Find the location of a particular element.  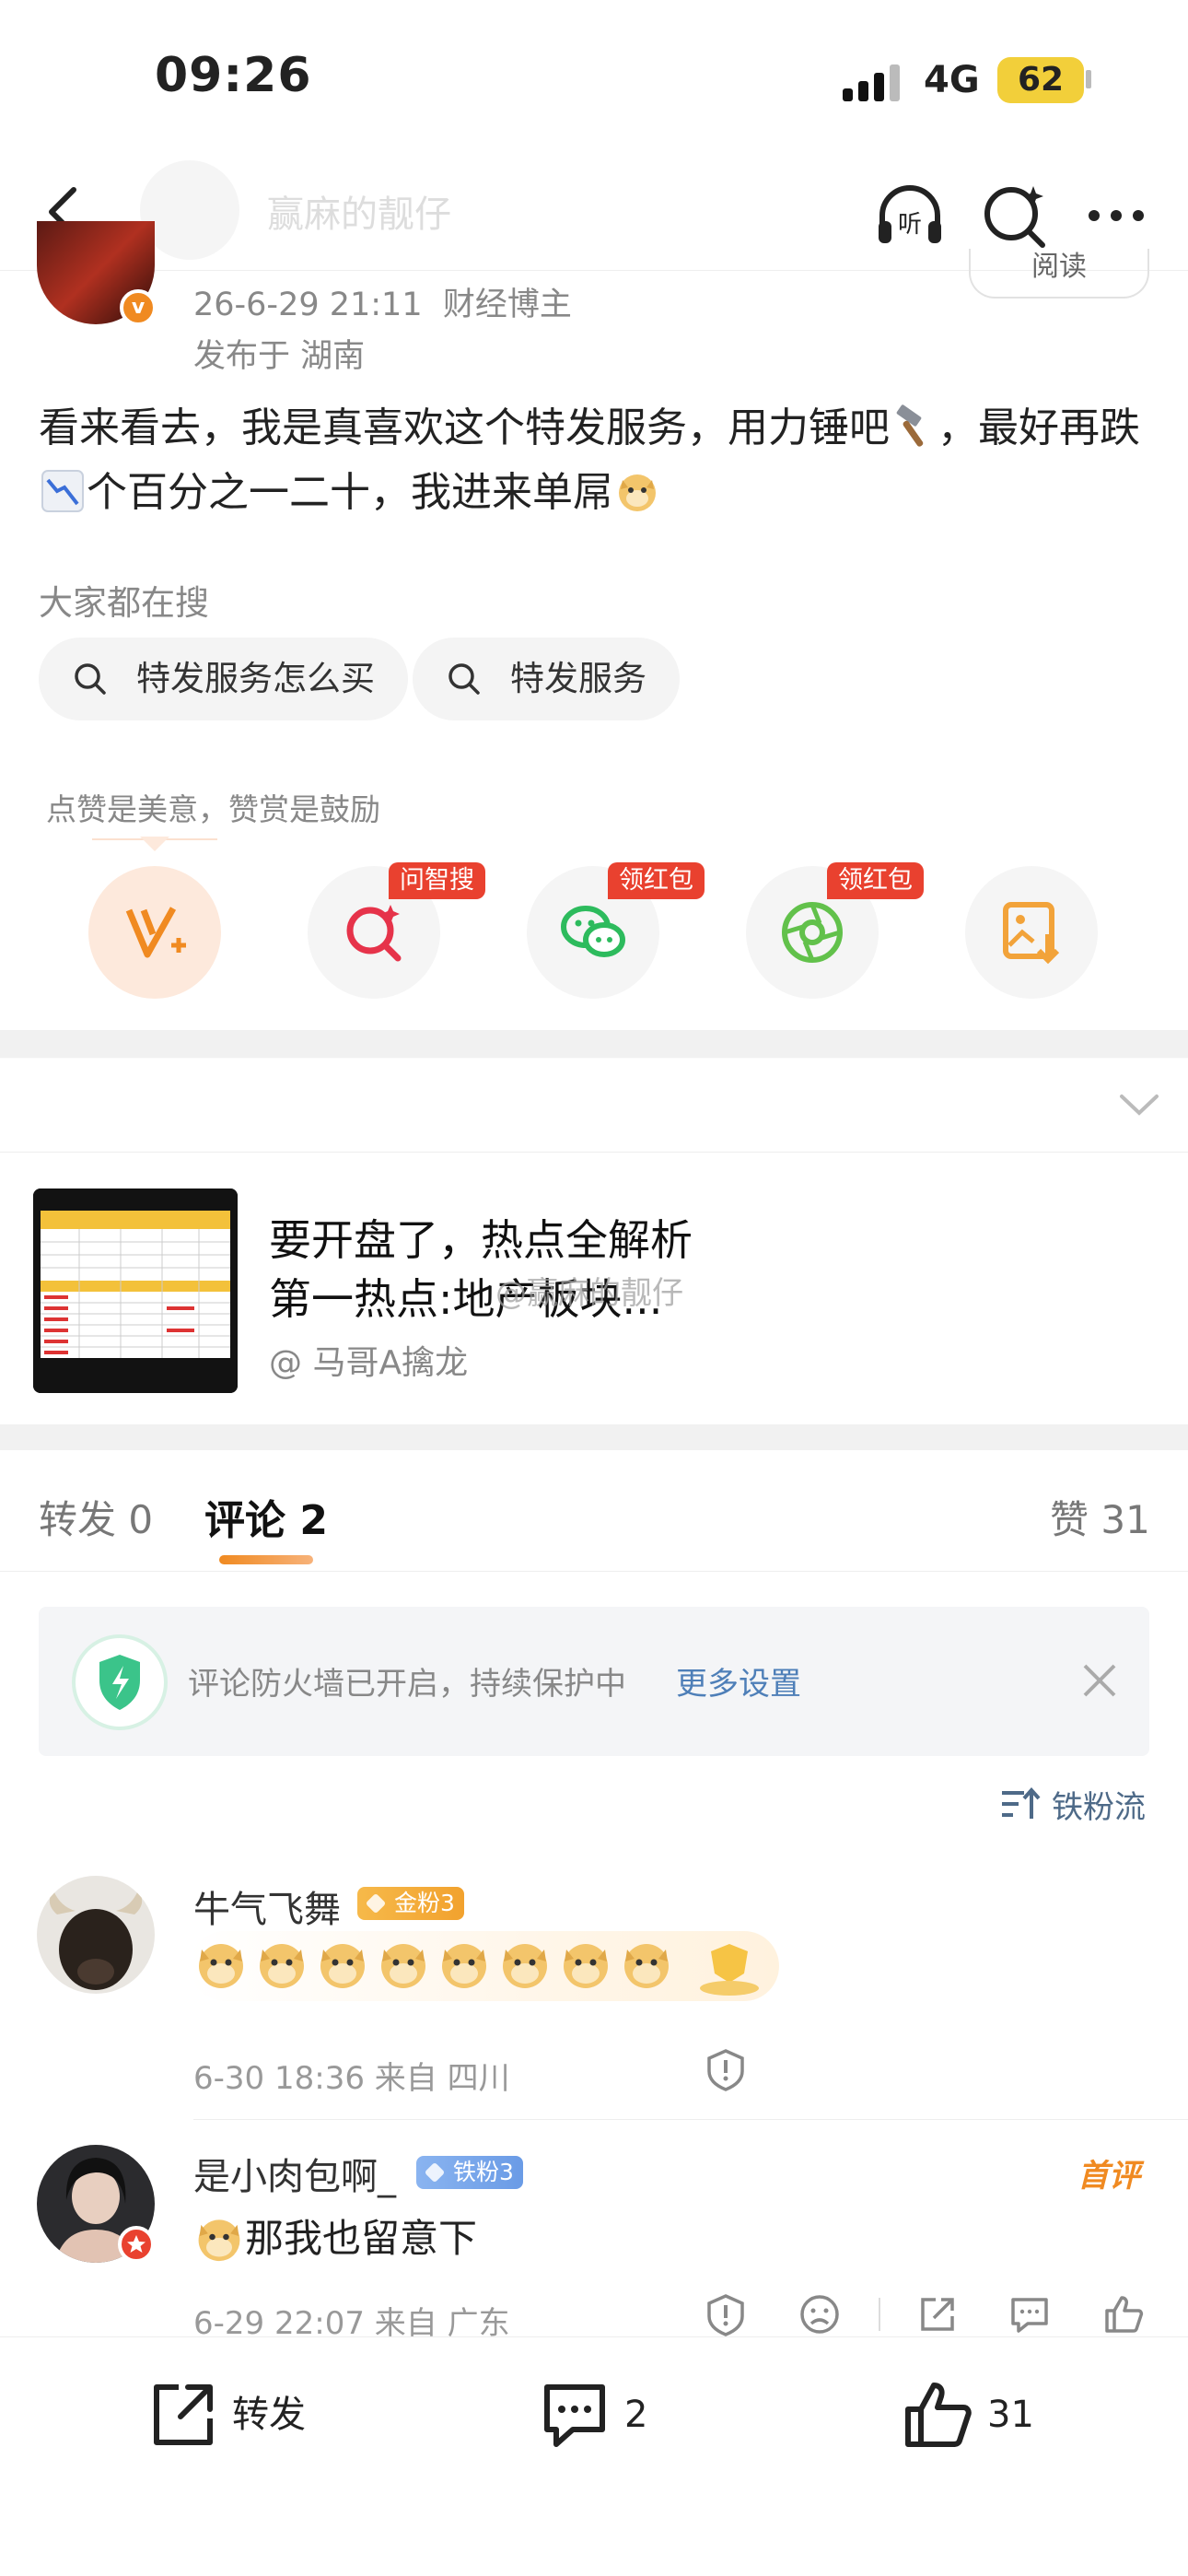

trending-search-title: 大家都在搜 is located at coordinates (124, 603).